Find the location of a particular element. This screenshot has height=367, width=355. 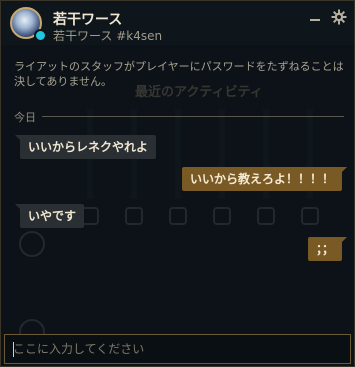

message-outgoing: ；； is located at coordinates (327, 249).